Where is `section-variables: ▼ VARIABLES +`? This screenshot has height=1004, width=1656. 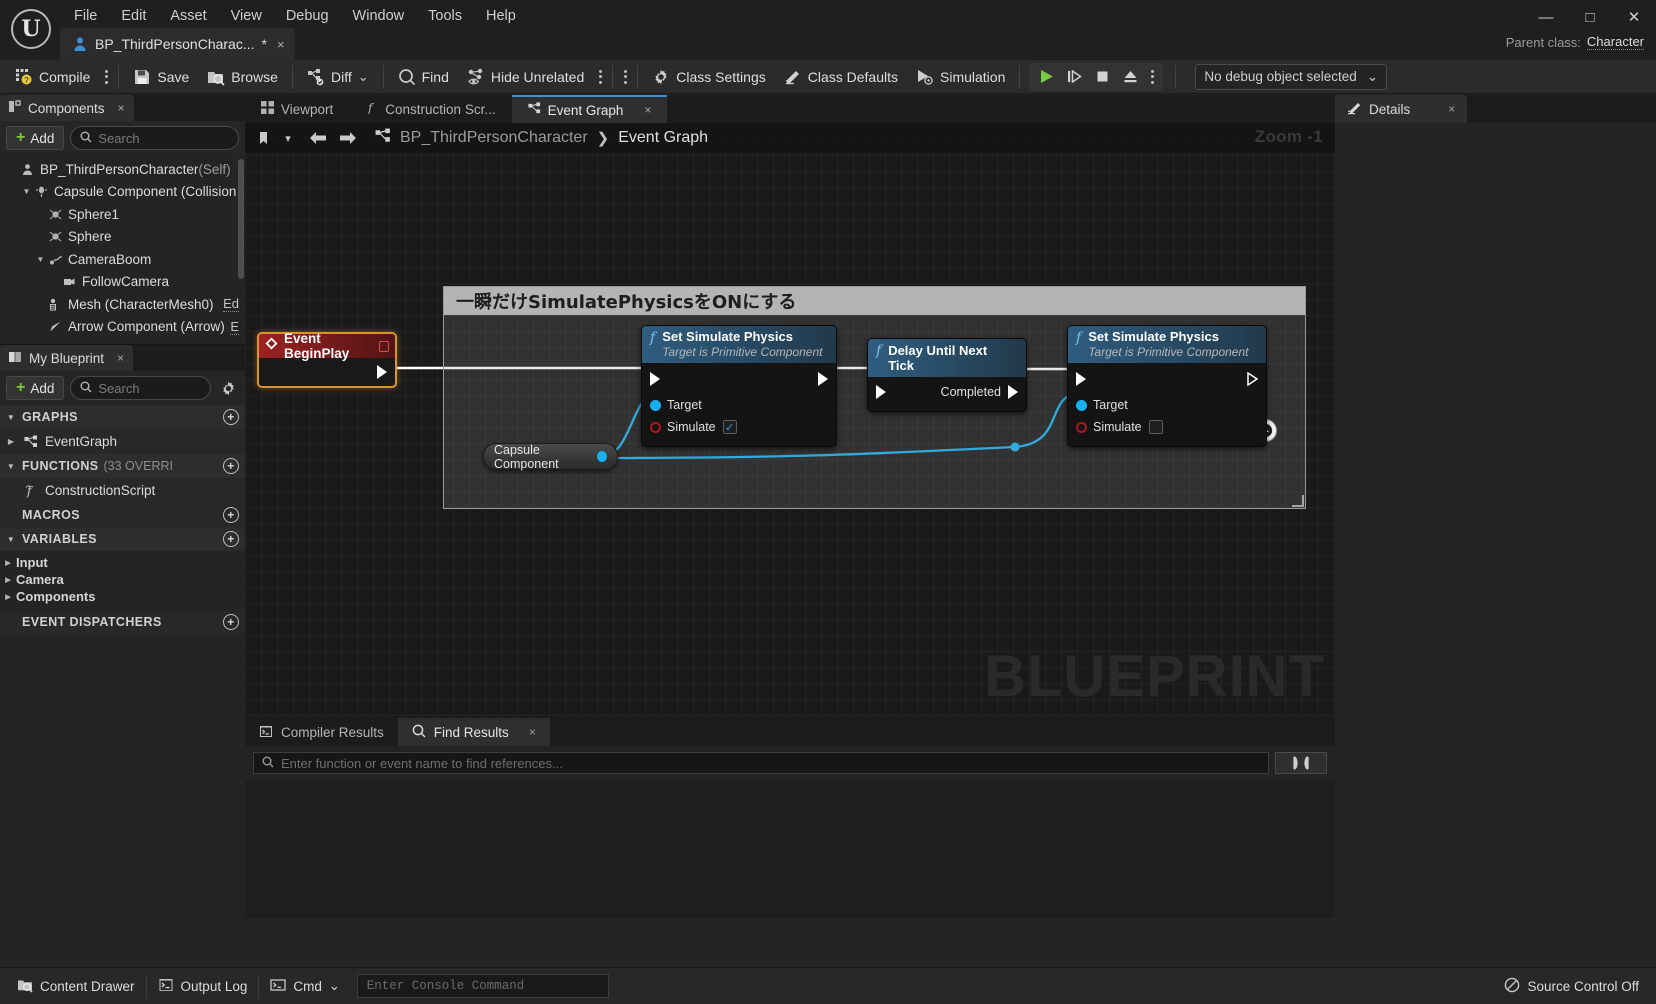 section-variables: ▼ VARIABLES + is located at coordinates (122, 539).